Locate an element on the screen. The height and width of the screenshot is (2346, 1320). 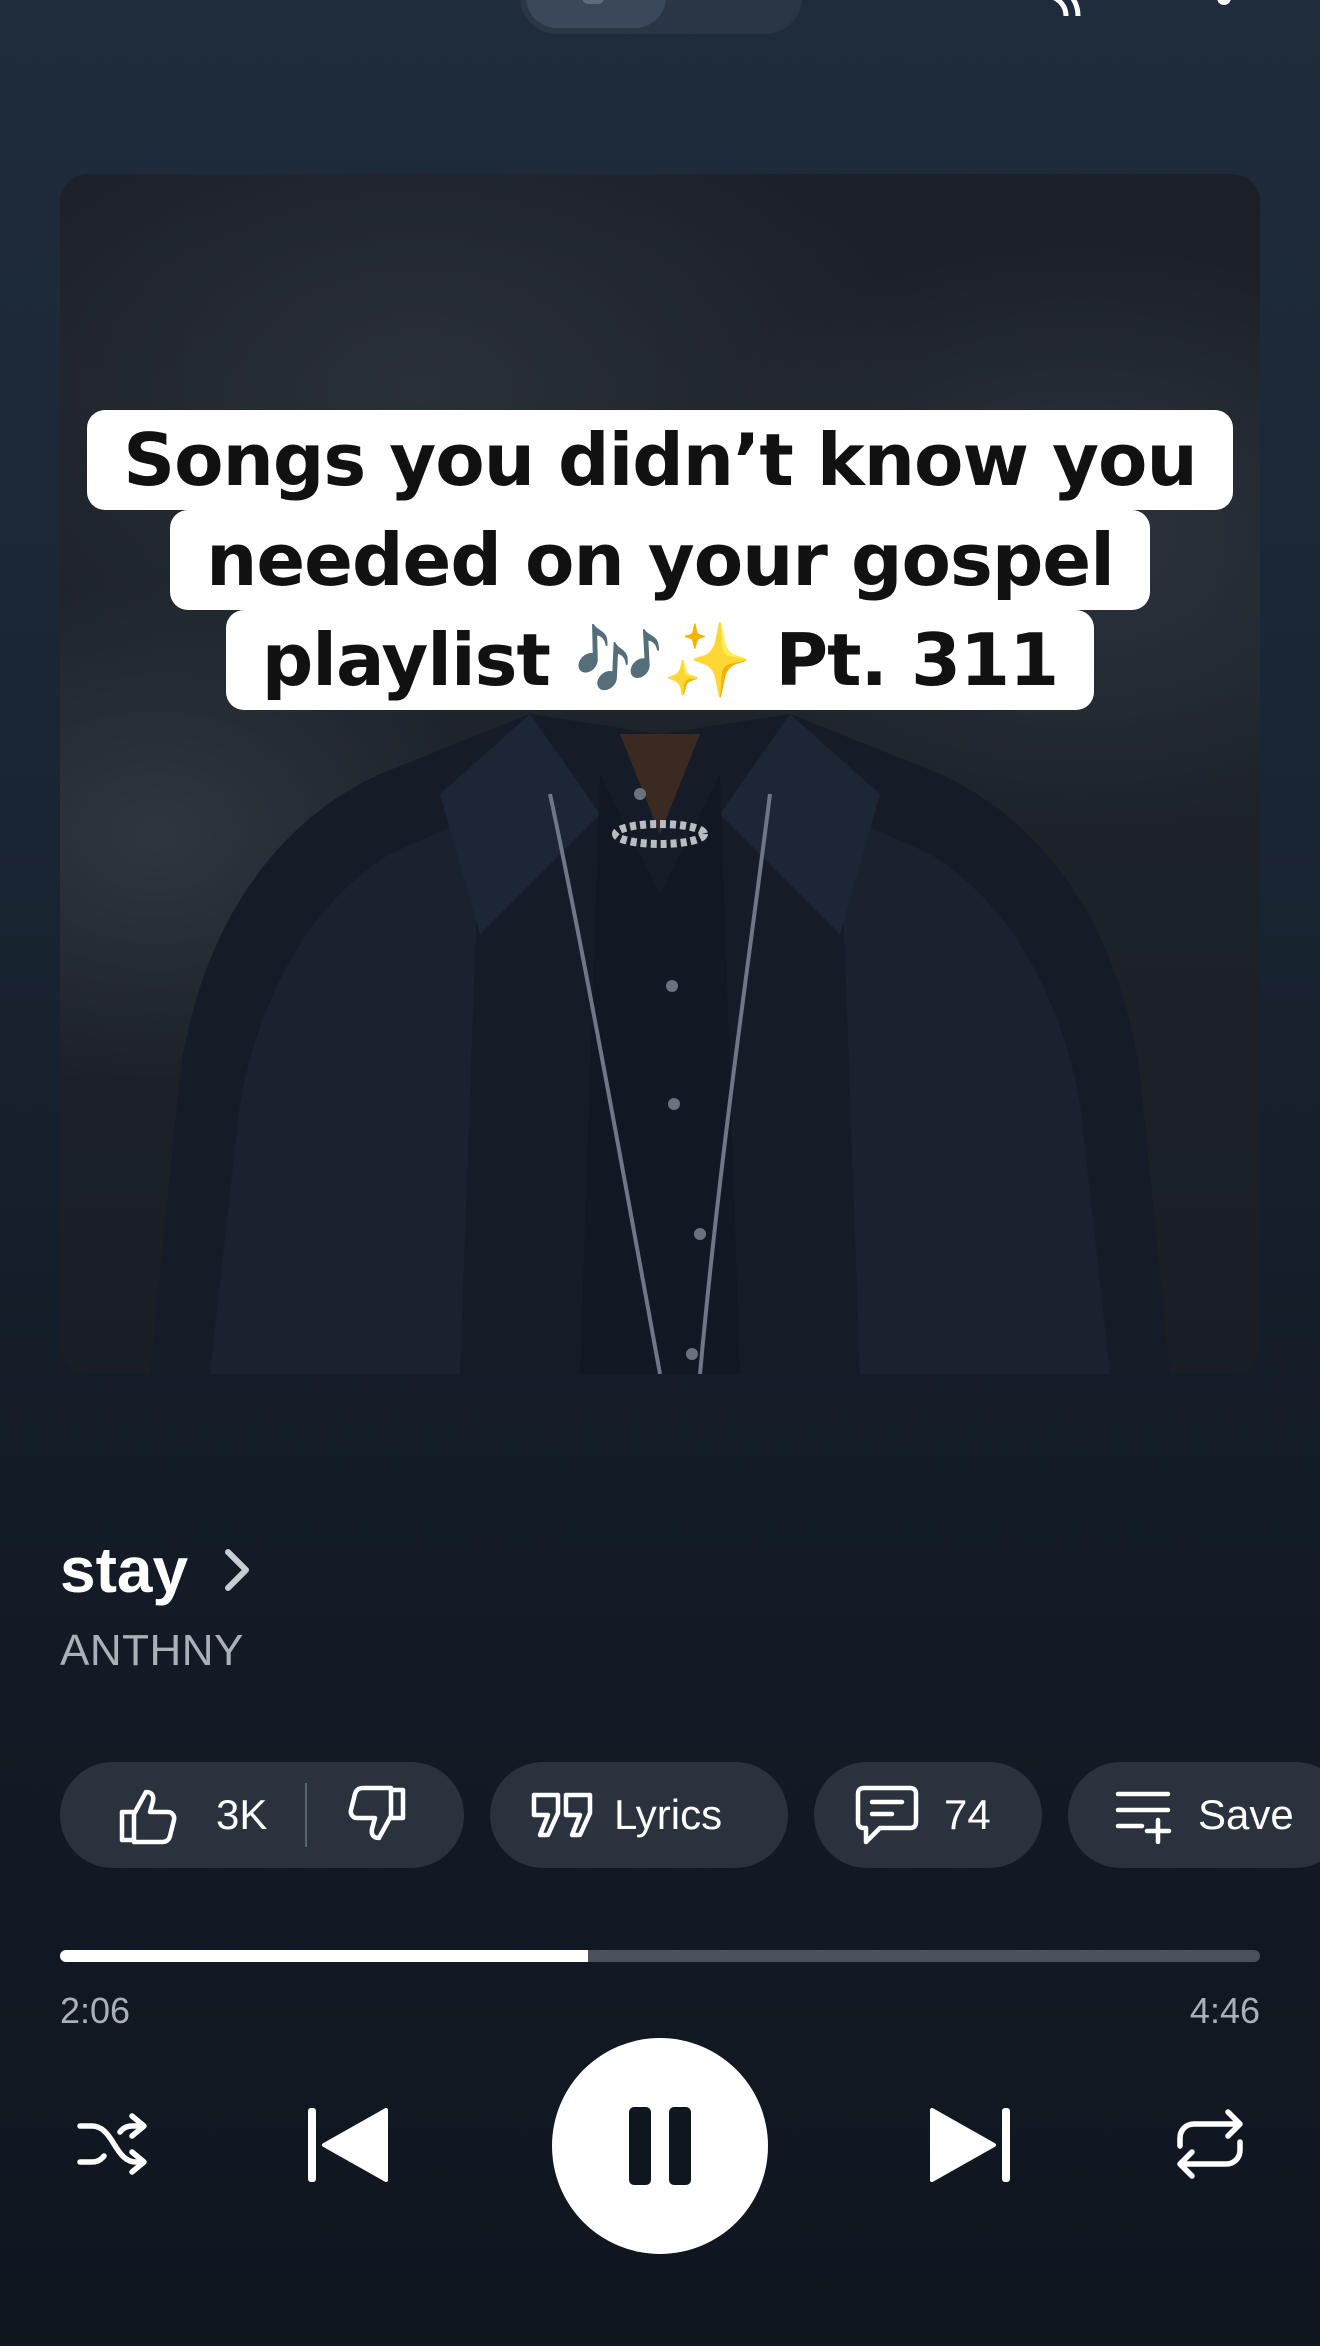
save-to-playlist-button: Save is located at coordinates (1194, 1815).